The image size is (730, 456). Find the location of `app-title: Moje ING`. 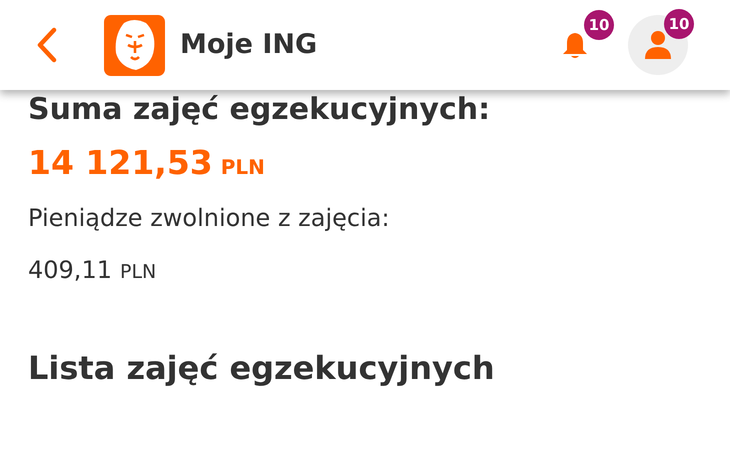

app-title: Moje ING is located at coordinates (249, 45).